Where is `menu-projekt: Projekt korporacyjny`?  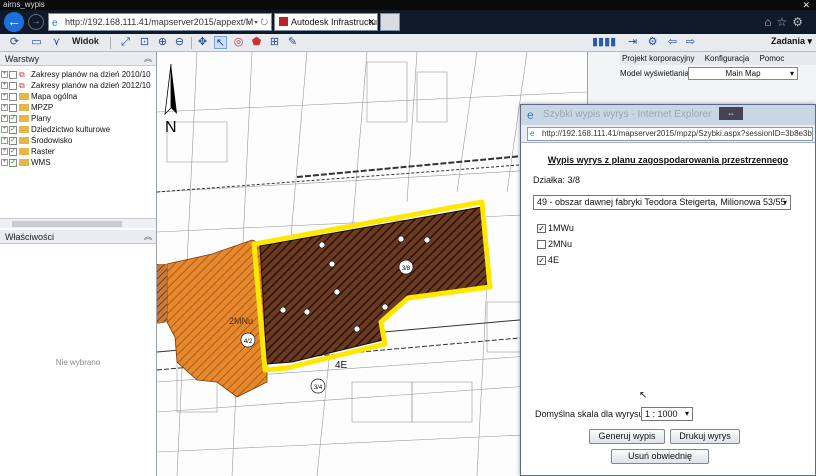 menu-projekt: Projekt korporacyjny is located at coordinates (658, 58).